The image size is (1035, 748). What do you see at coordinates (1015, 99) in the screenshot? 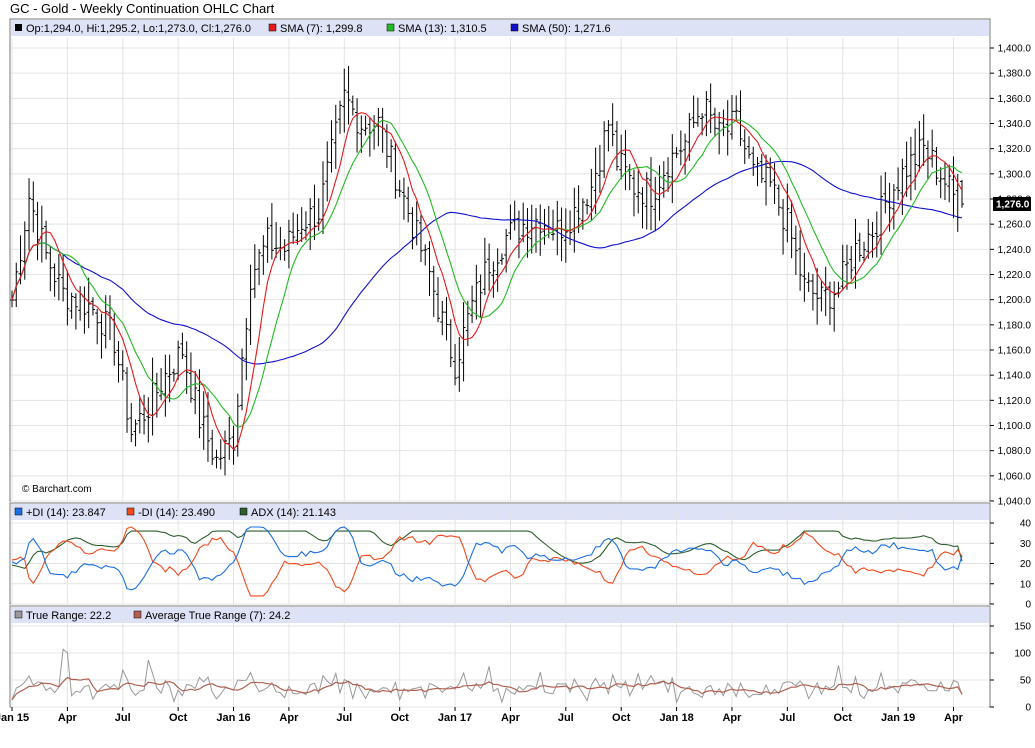
I see `y-tick-label: 1,360.0` at bounding box center [1015, 99].